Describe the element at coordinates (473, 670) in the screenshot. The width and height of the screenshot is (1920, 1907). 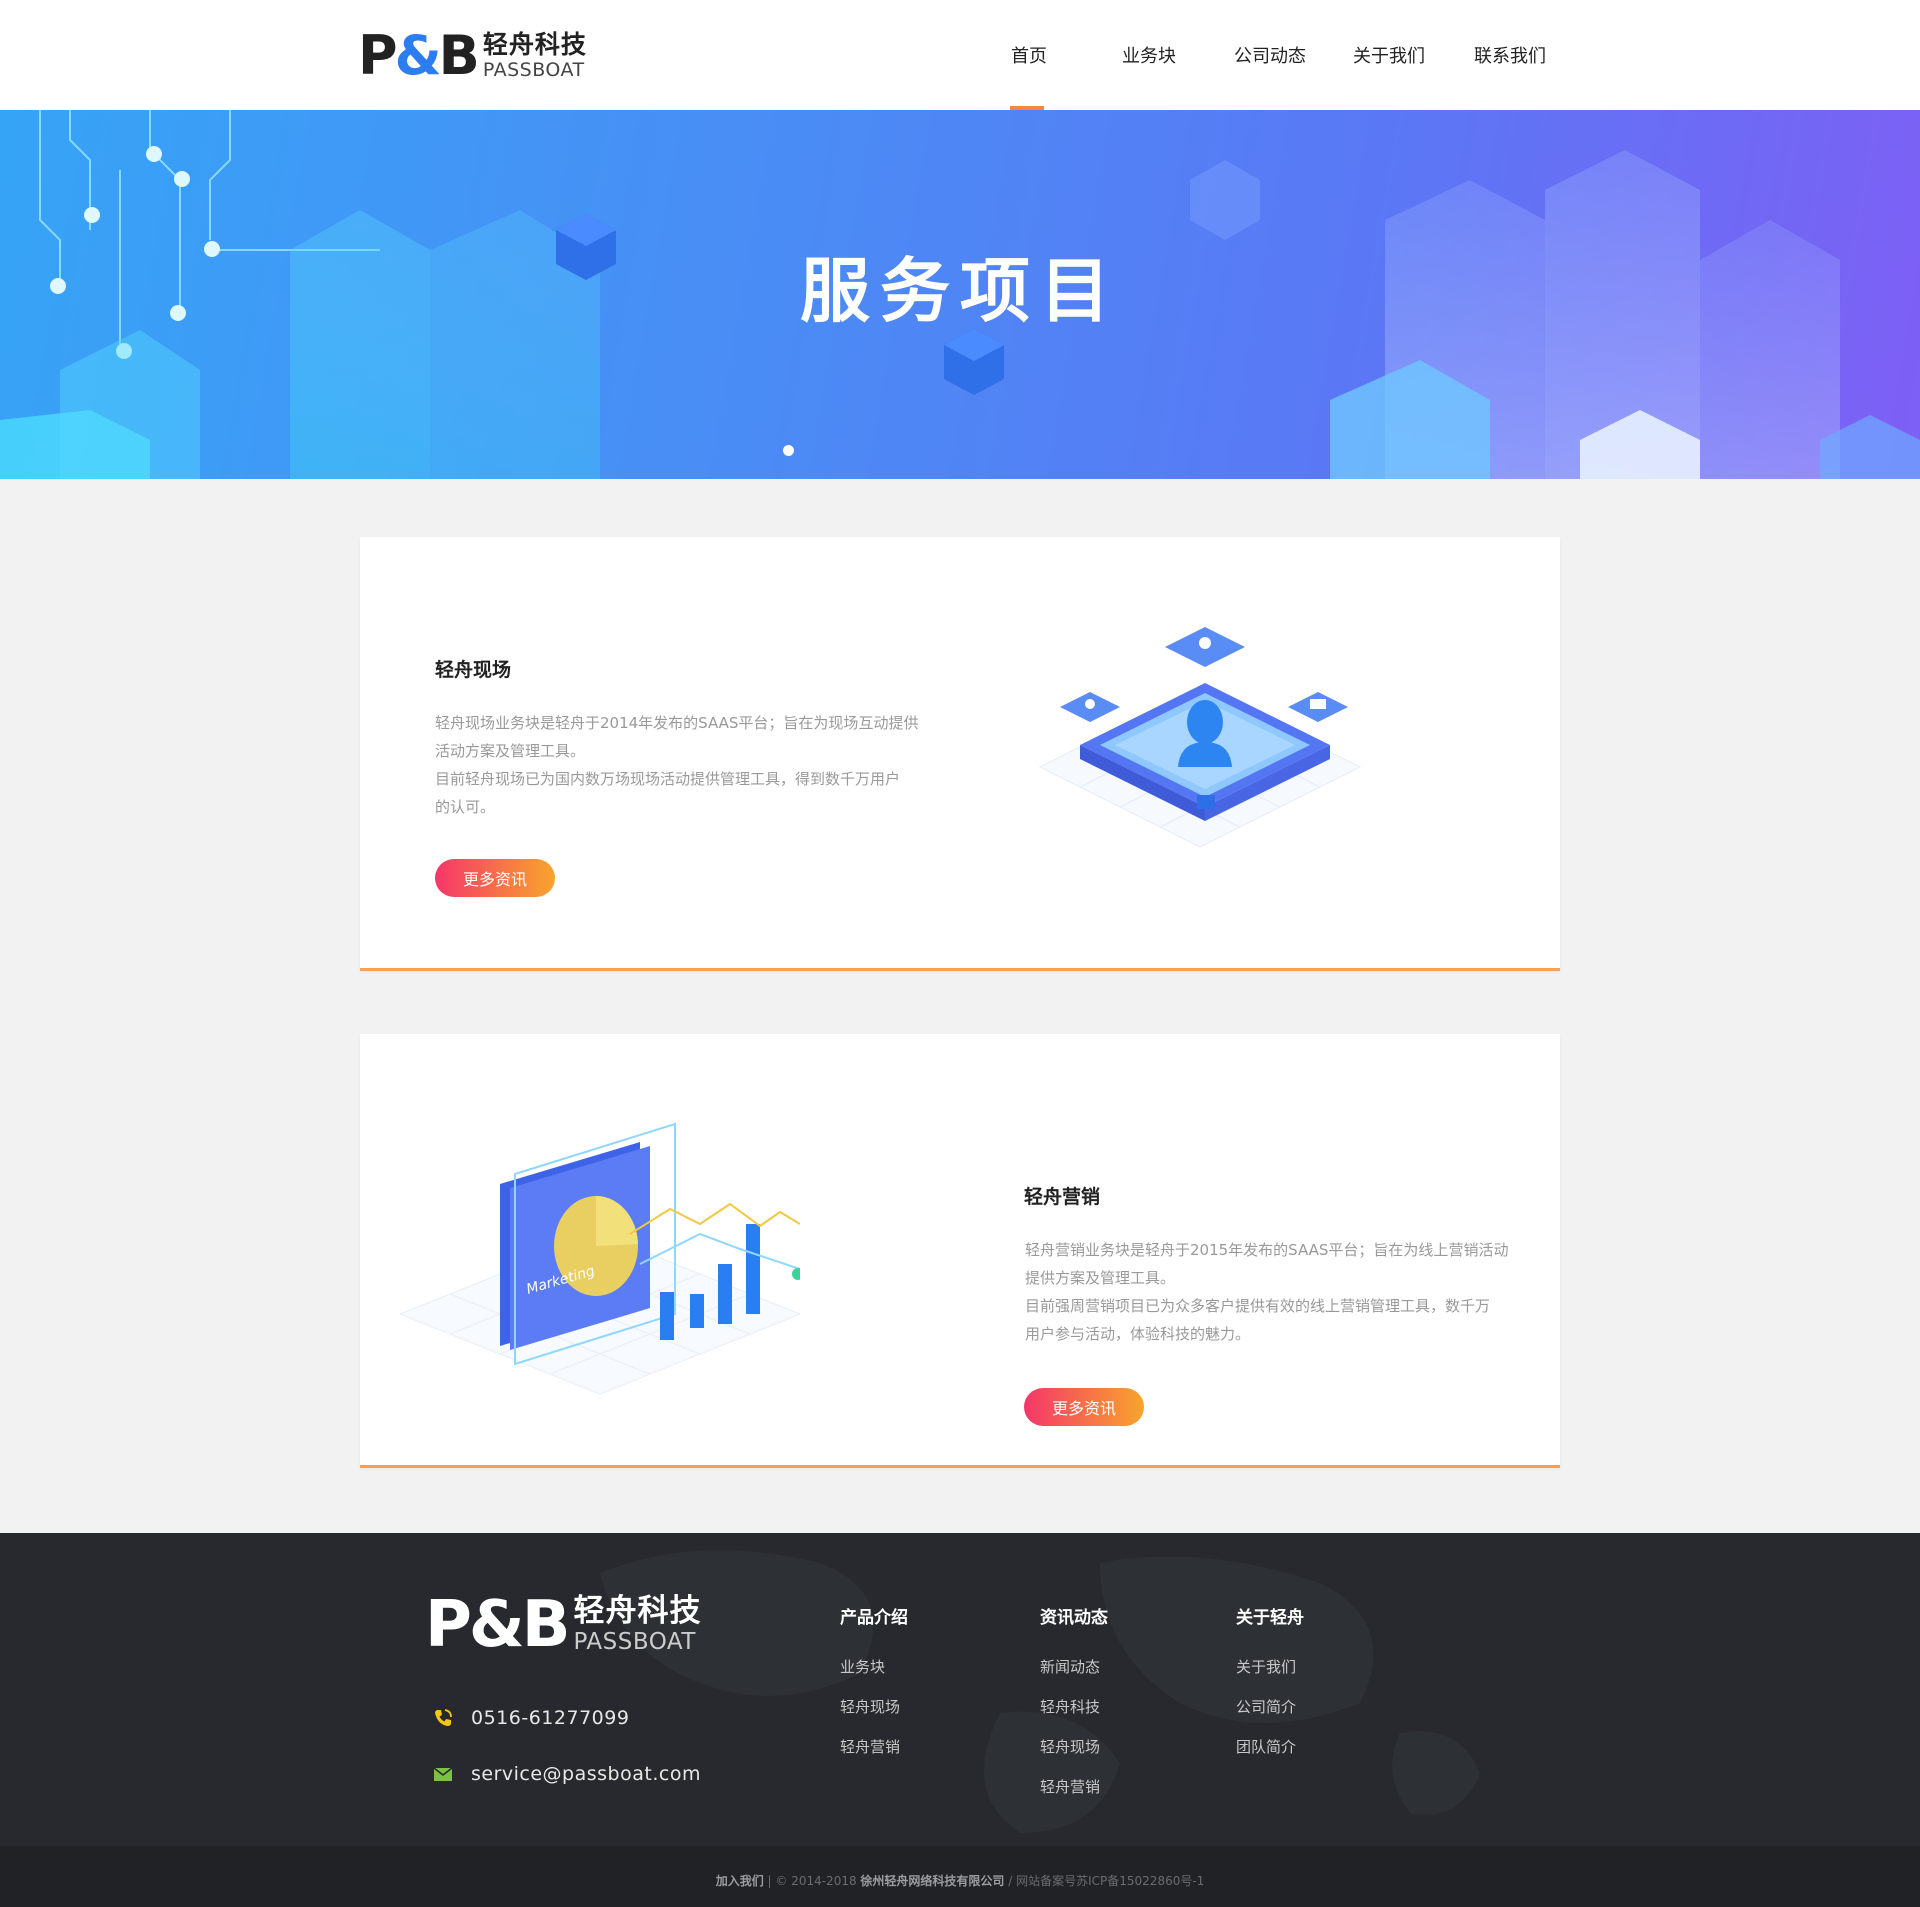
I see `service-title: 轻舟现场` at that location.